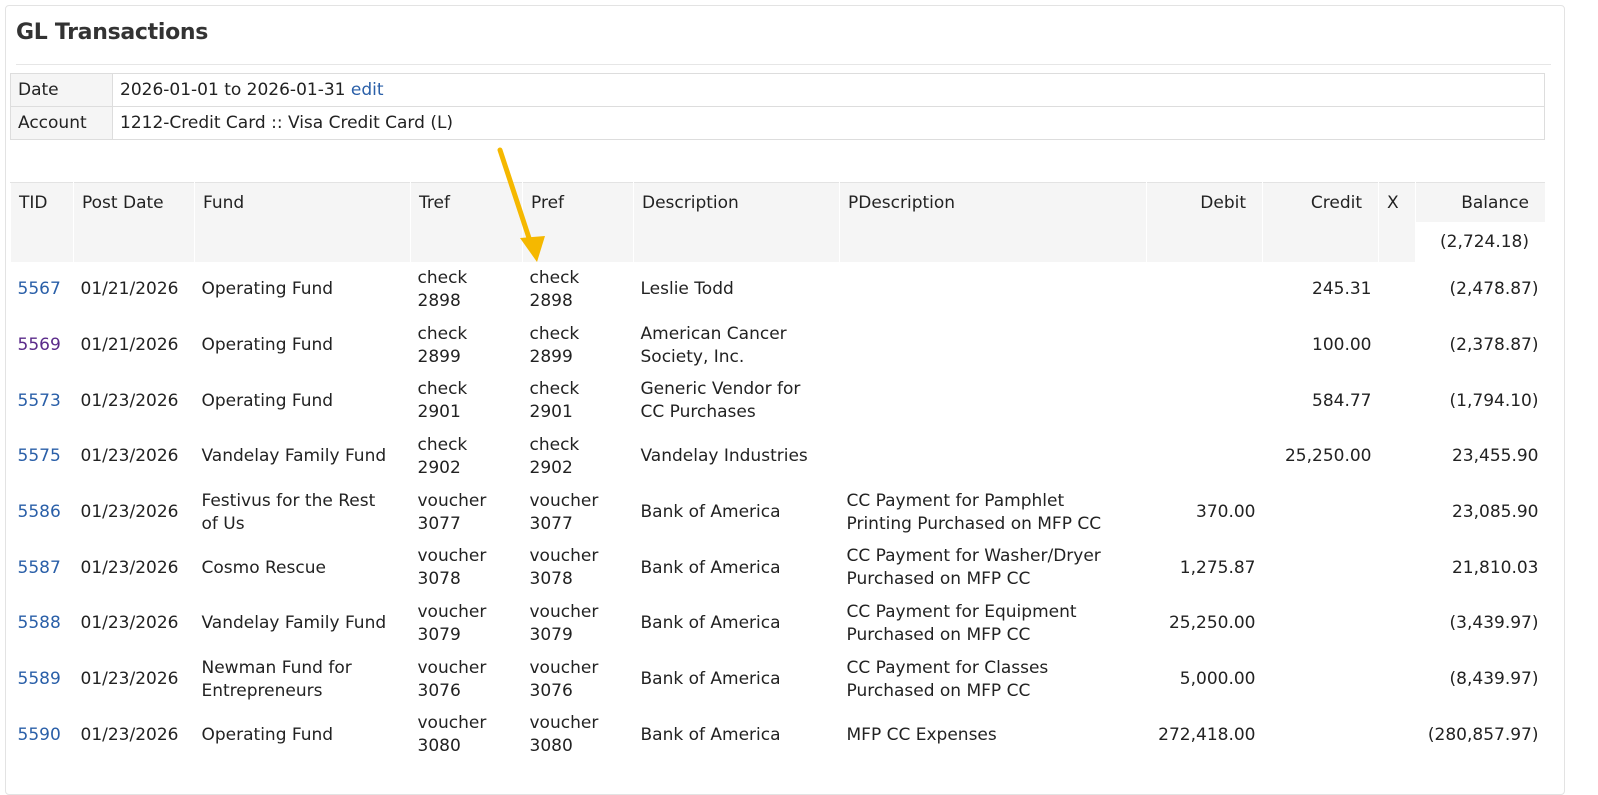 The width and height of the screenshot is (1598, 795). I want to click on pref-cell: voucher 3078, so click(578, 568).